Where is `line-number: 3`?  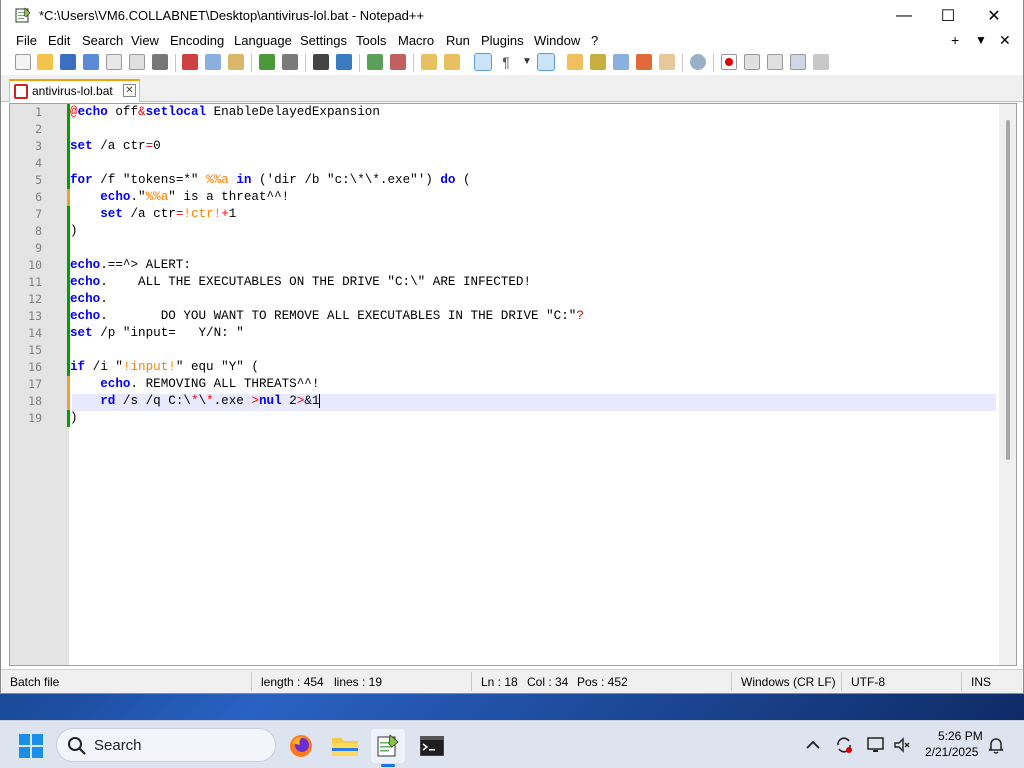 line-number: 3 is located at coordinates (38, 146).